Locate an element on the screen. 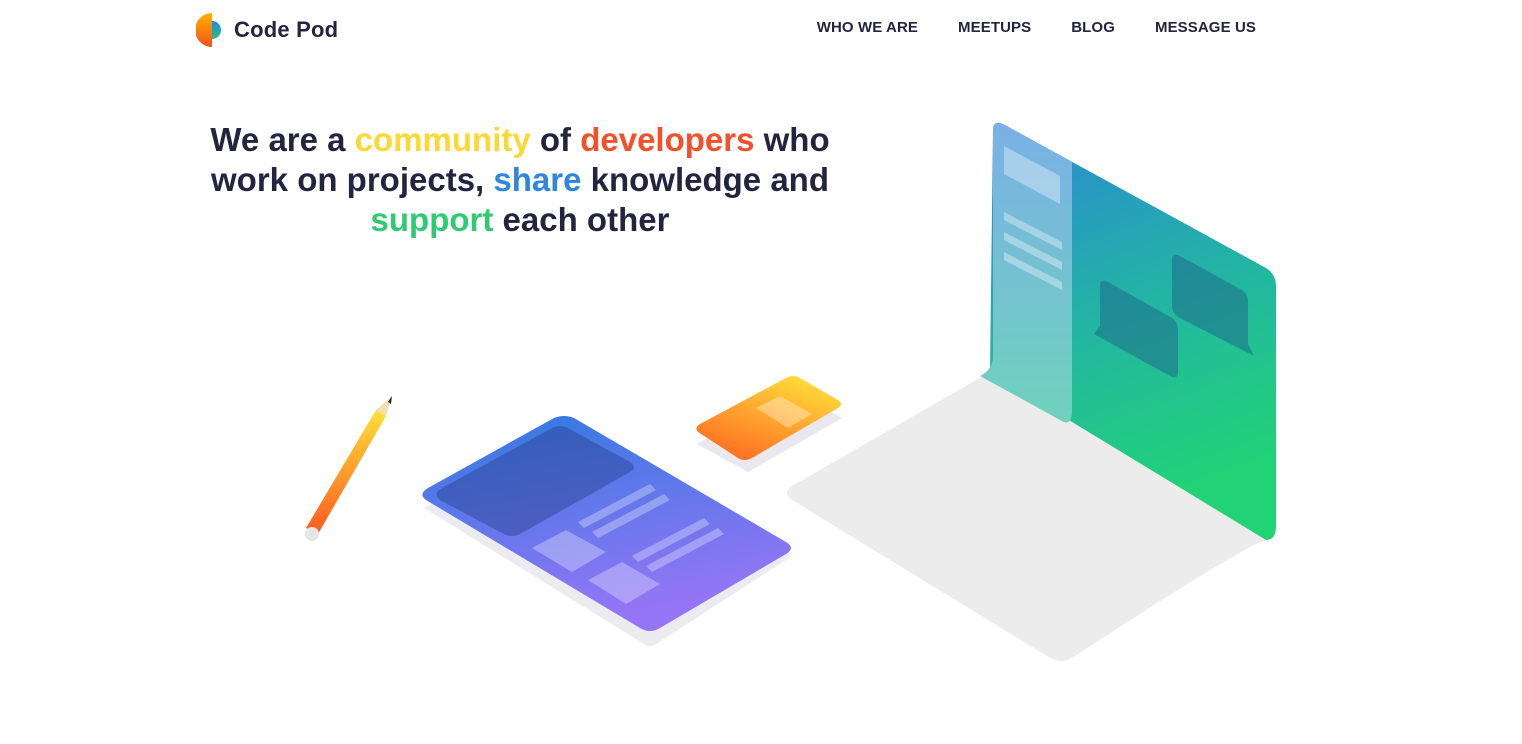  hero-text: who is located at coordinates (792, 139).